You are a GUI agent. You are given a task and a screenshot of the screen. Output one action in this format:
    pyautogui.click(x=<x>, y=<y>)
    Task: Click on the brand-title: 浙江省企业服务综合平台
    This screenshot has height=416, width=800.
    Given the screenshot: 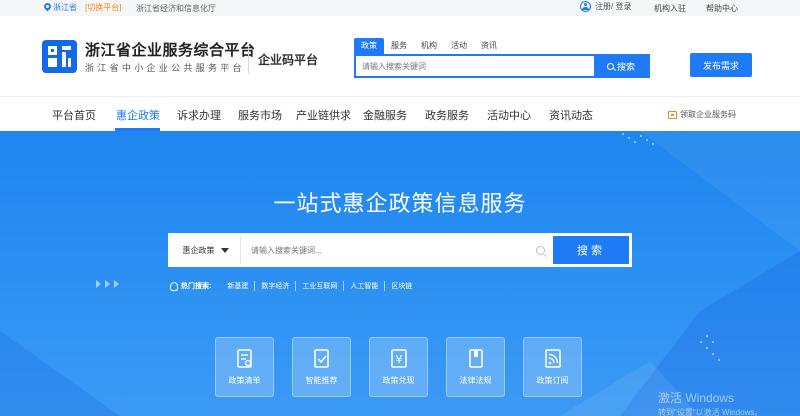 What is the action you would take?
    pyautogui.click(x=170, y=50)
    